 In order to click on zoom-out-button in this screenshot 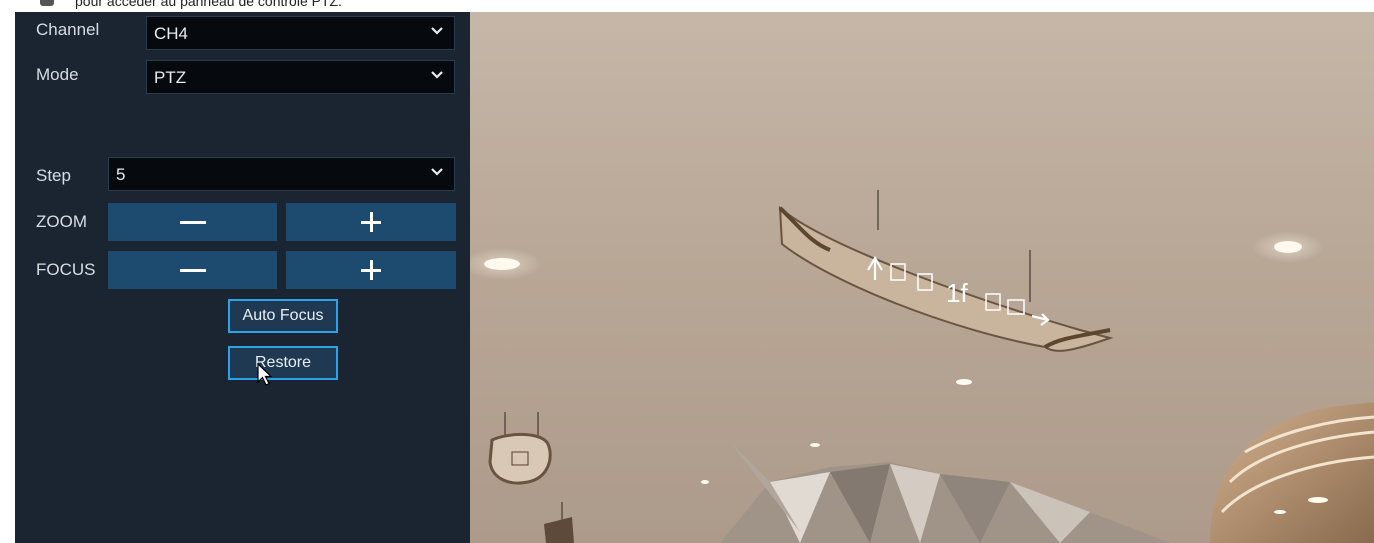, I will do `click(192, 222)`.